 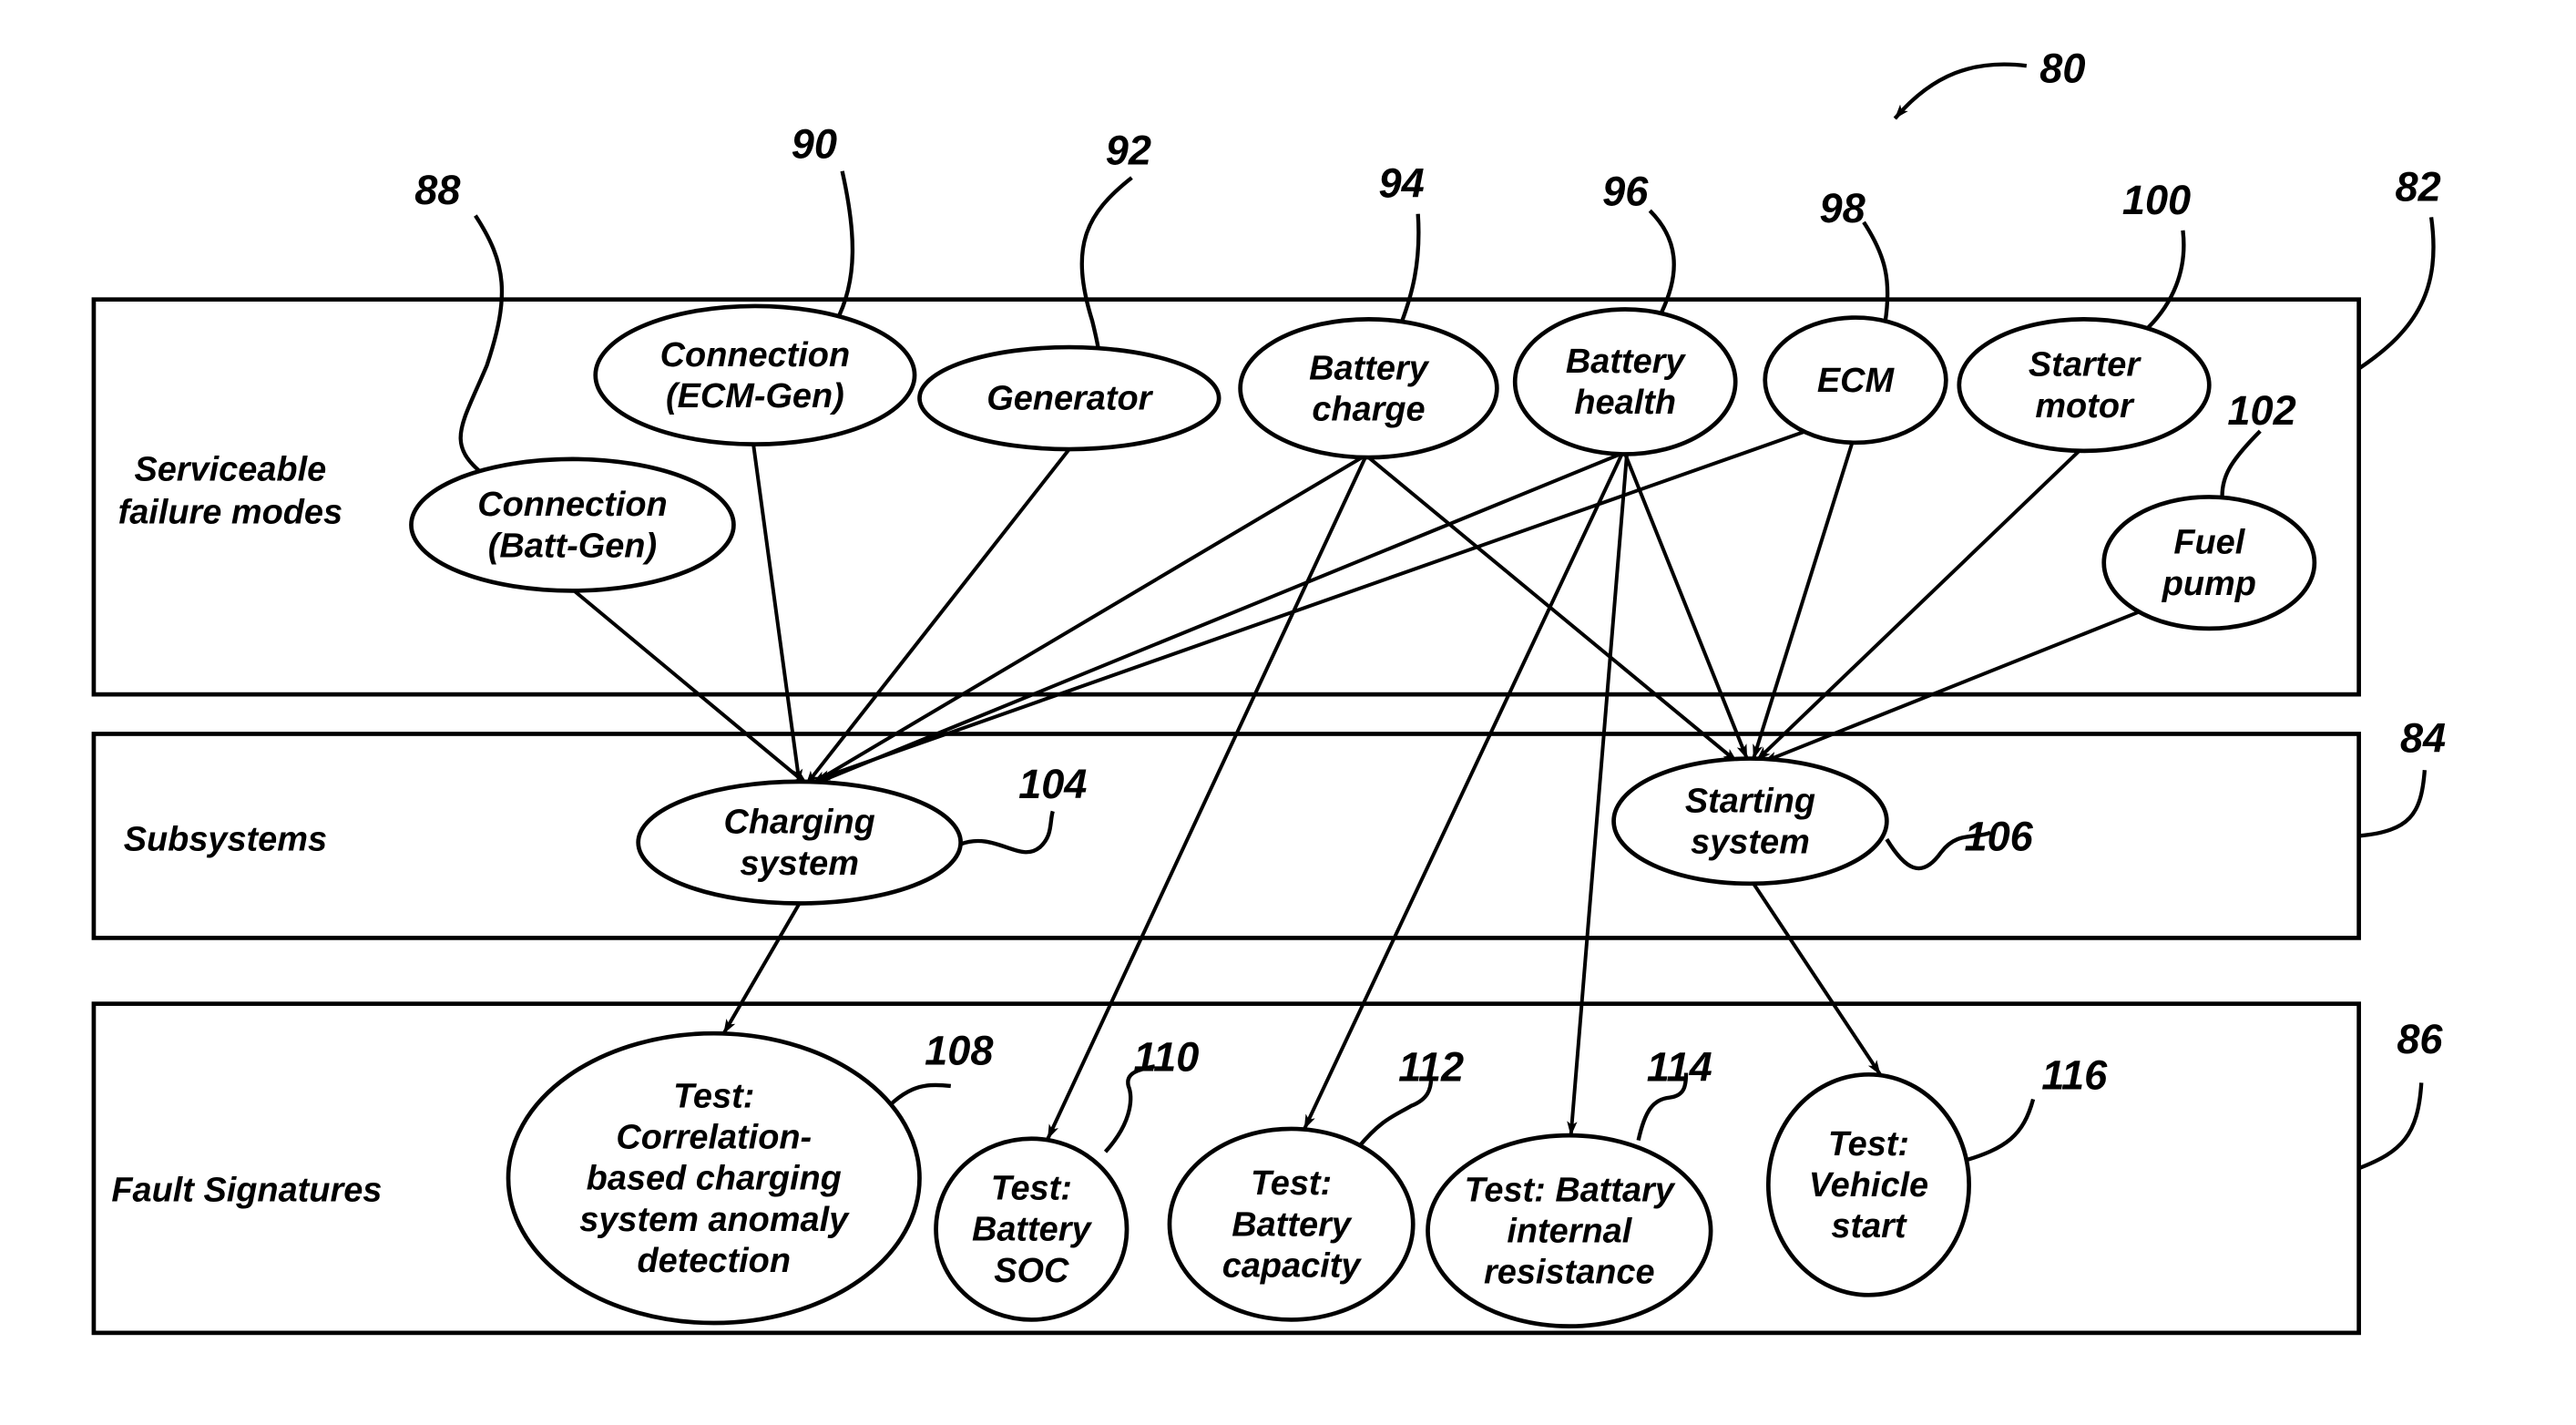 I want to click on node-test-resistance: Test: Battary internal resistance, so click(x=1569, y=1230).